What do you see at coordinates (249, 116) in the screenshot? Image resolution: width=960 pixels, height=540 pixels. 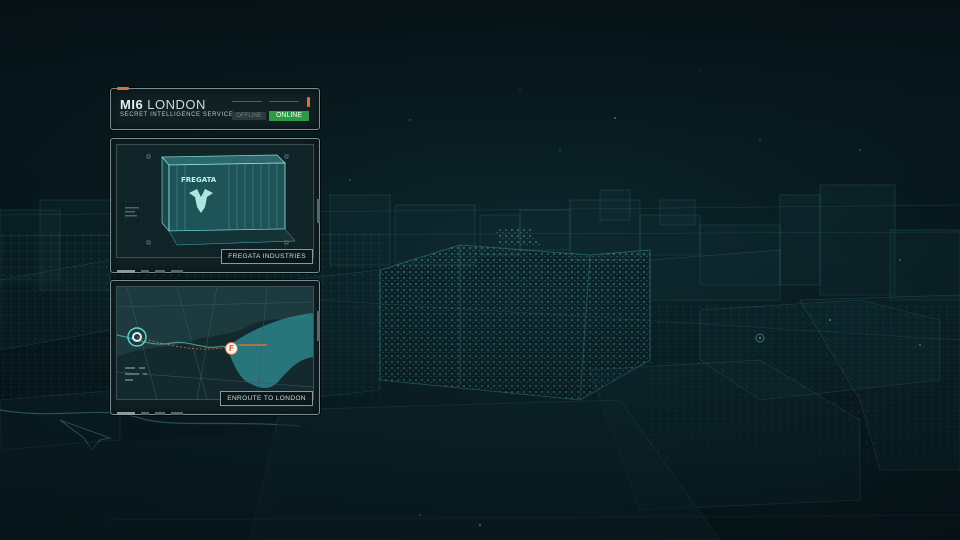 I see `status-offline-badge: OFFLINE` at bounding box center [249, 116].